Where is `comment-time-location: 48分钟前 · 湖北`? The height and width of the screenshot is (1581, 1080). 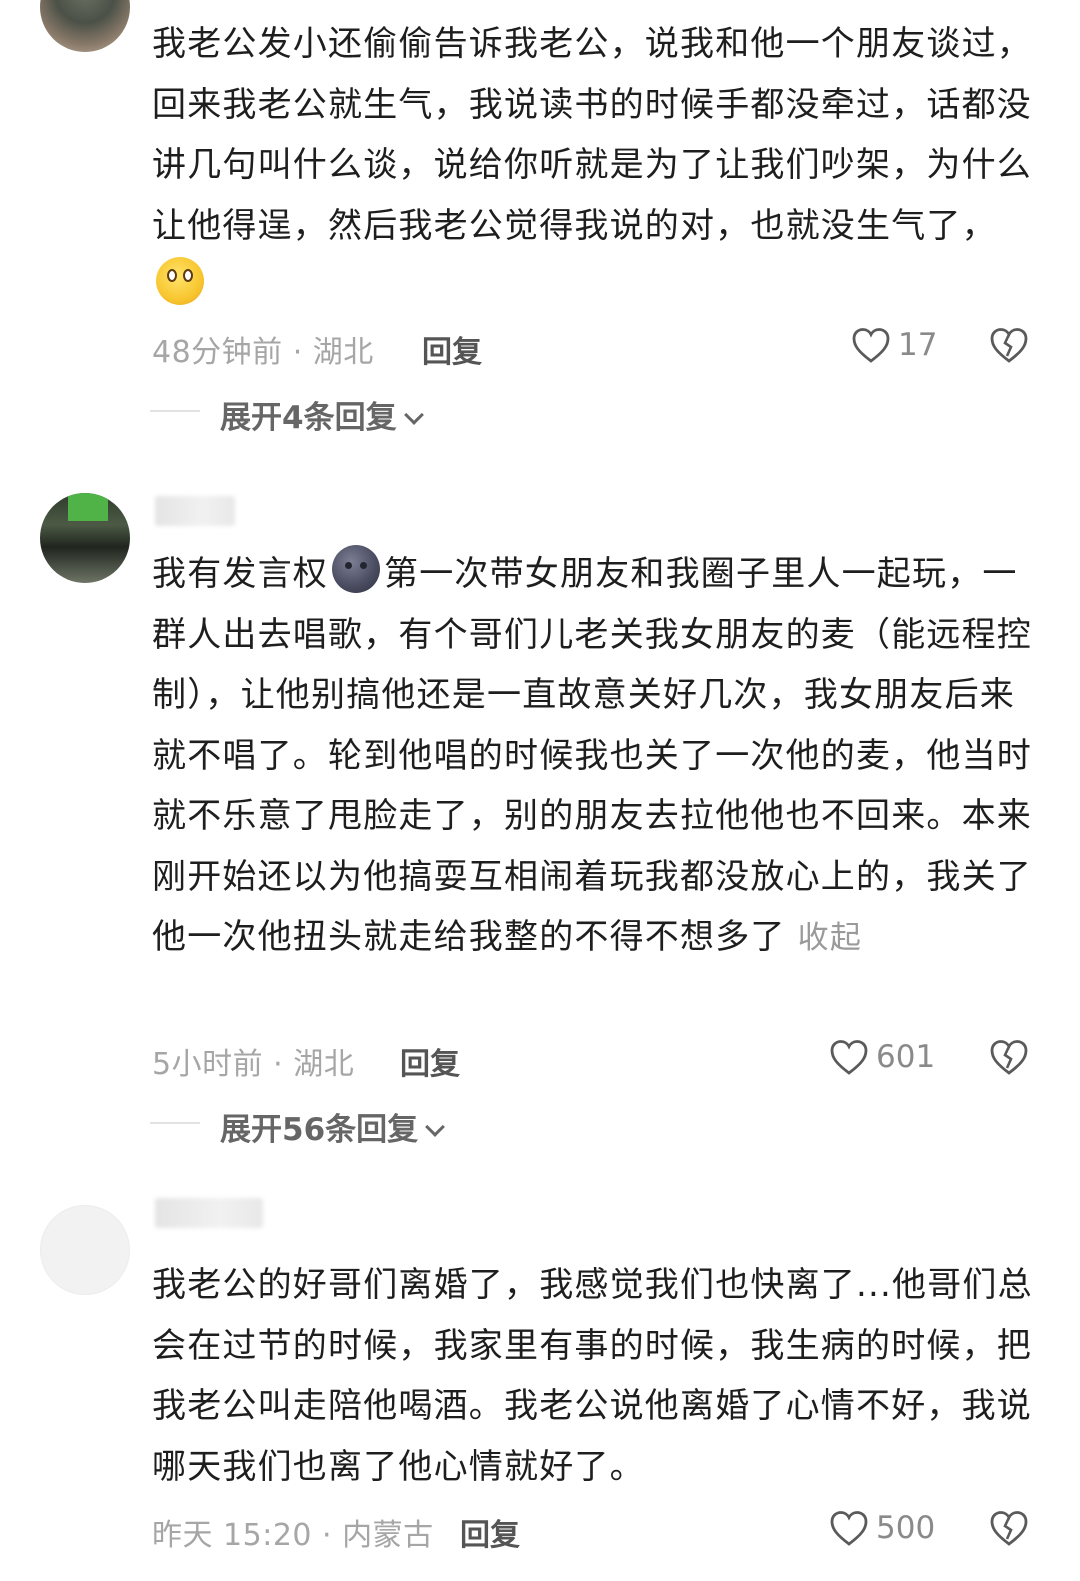 comment-time-location: 48分钟前 · 湖北 is located at coordinates (263, 352).